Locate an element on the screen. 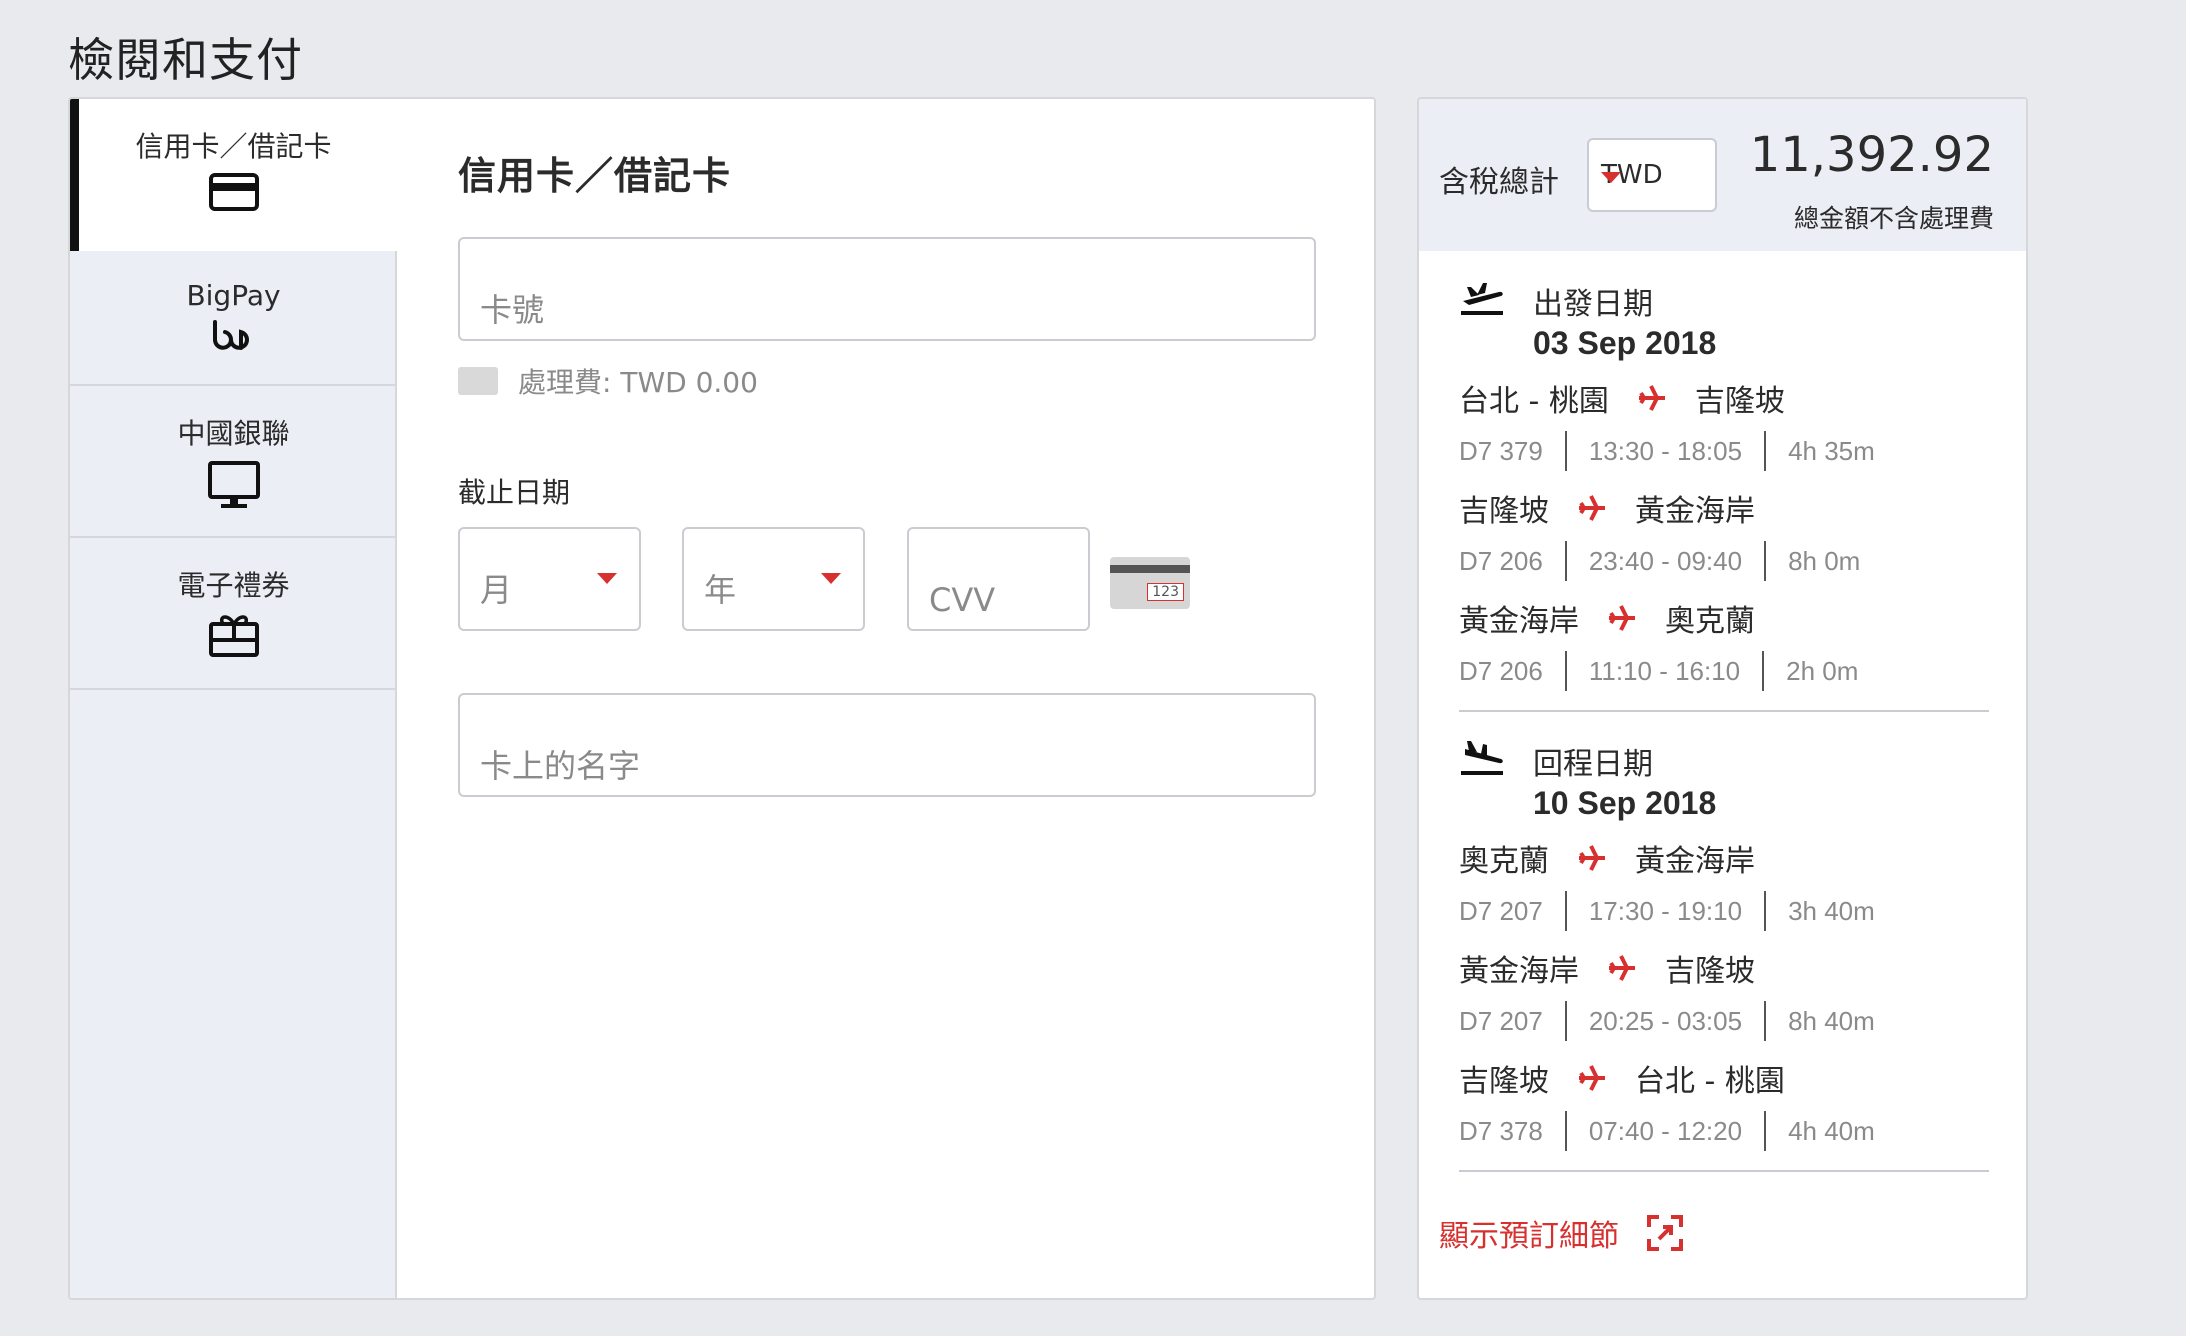 Image resolution: width=2186 pixels, height=1336 pixels. flight-time: 23:40 - 09:40 is located at coordinates (1665, 560).